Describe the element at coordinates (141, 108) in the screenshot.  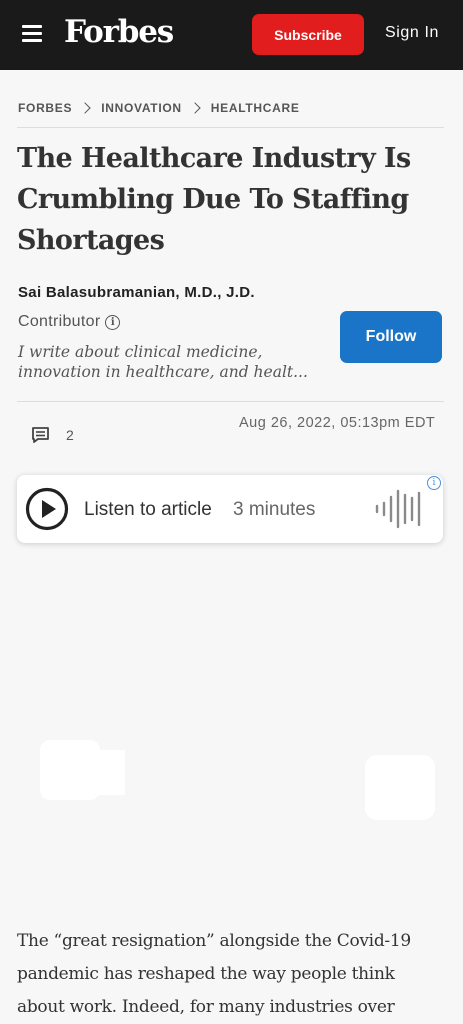
I see `breadcrumb-item-innovation: INNOVATION` at that location.